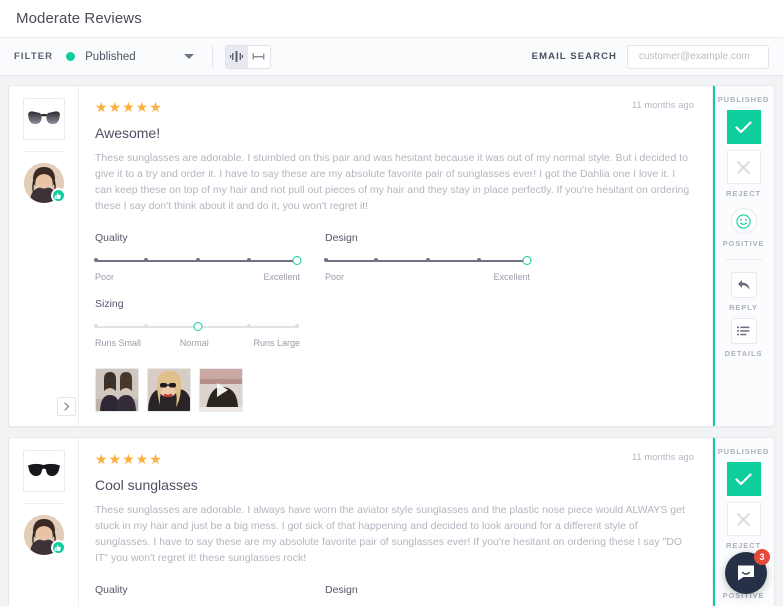  I want to click on play-icon, so click(221, 390).